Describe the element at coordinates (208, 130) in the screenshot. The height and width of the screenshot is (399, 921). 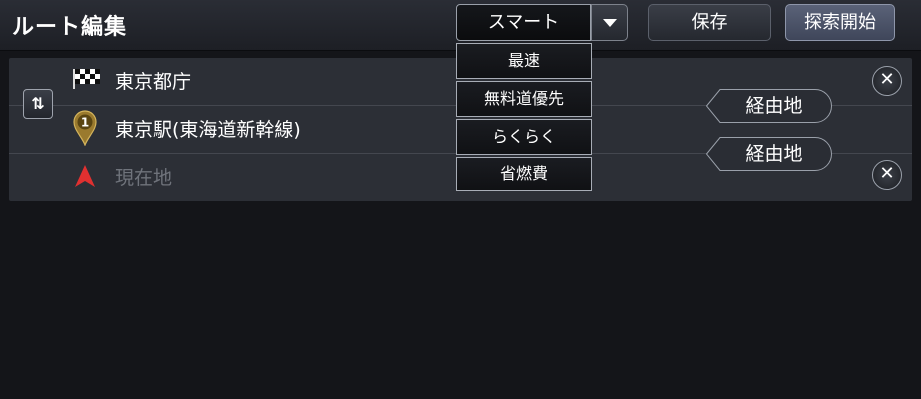
I see `waypoint-label: 東京駅(東海道新幹線)` at that location.